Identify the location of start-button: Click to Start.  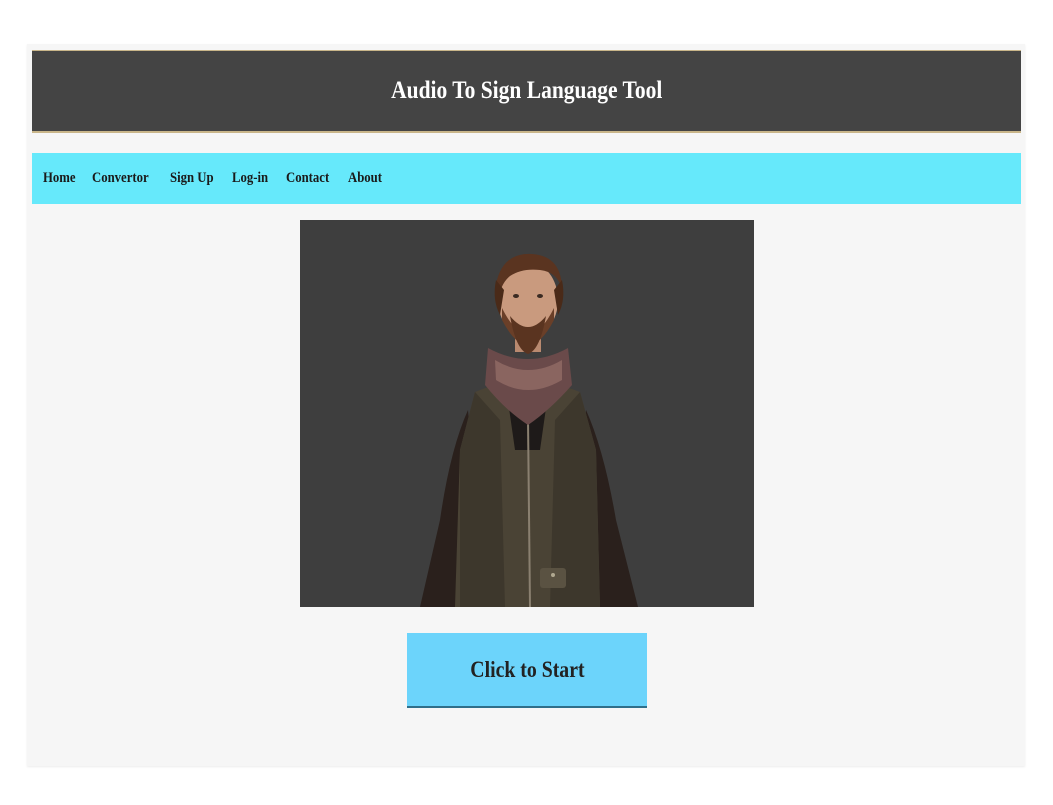
(527, 670).